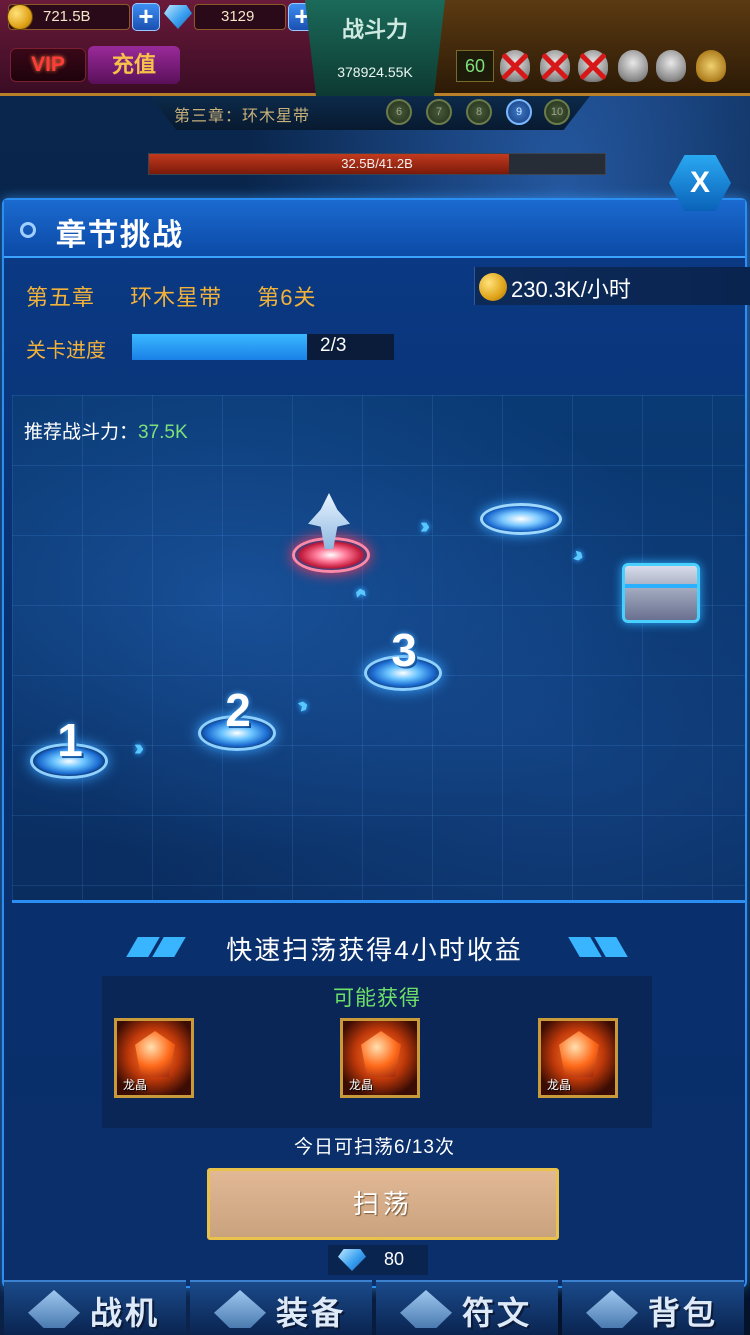 This screenshot has height=1335, width=750. I want to click on recommended-power-value: 37.5K, so click(163, 432).